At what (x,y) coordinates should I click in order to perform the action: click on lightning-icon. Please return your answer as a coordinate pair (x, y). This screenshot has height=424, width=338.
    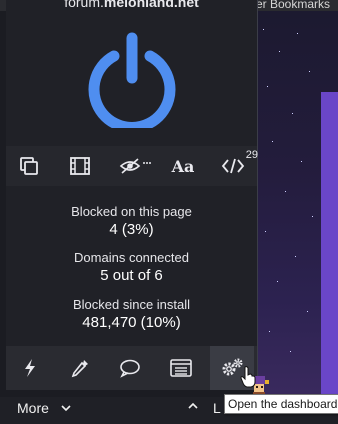
    Looking at the image, I should click on (30, 368).